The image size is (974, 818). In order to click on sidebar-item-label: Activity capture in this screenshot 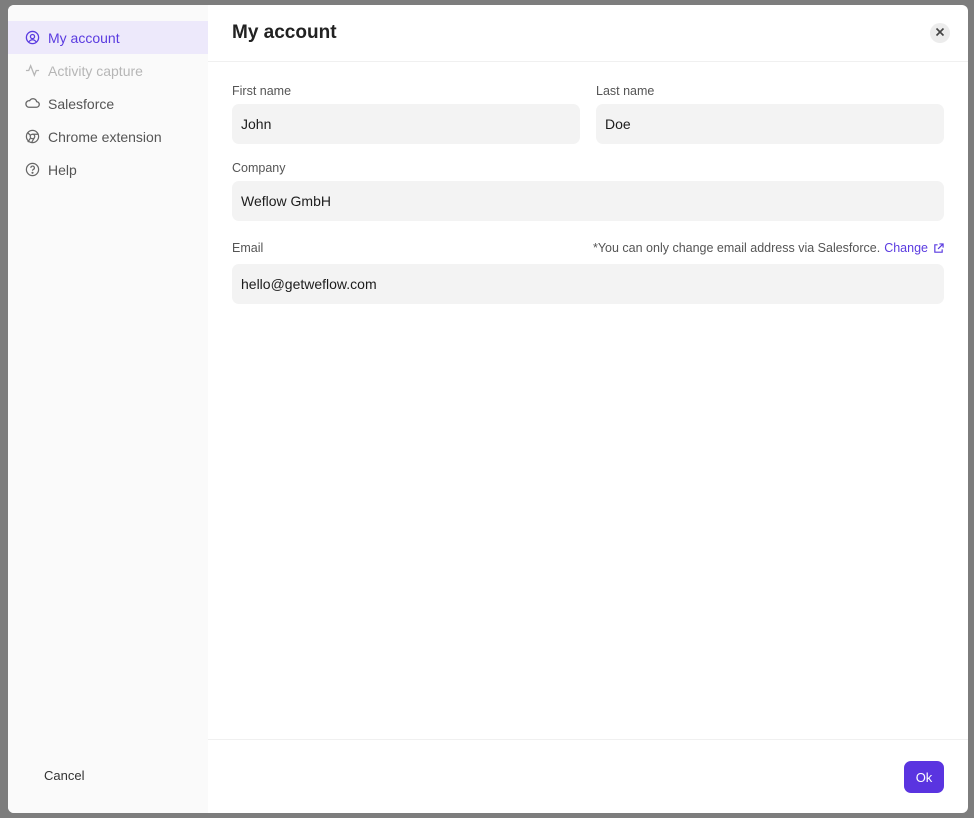, I will do `click(95, 70)`.